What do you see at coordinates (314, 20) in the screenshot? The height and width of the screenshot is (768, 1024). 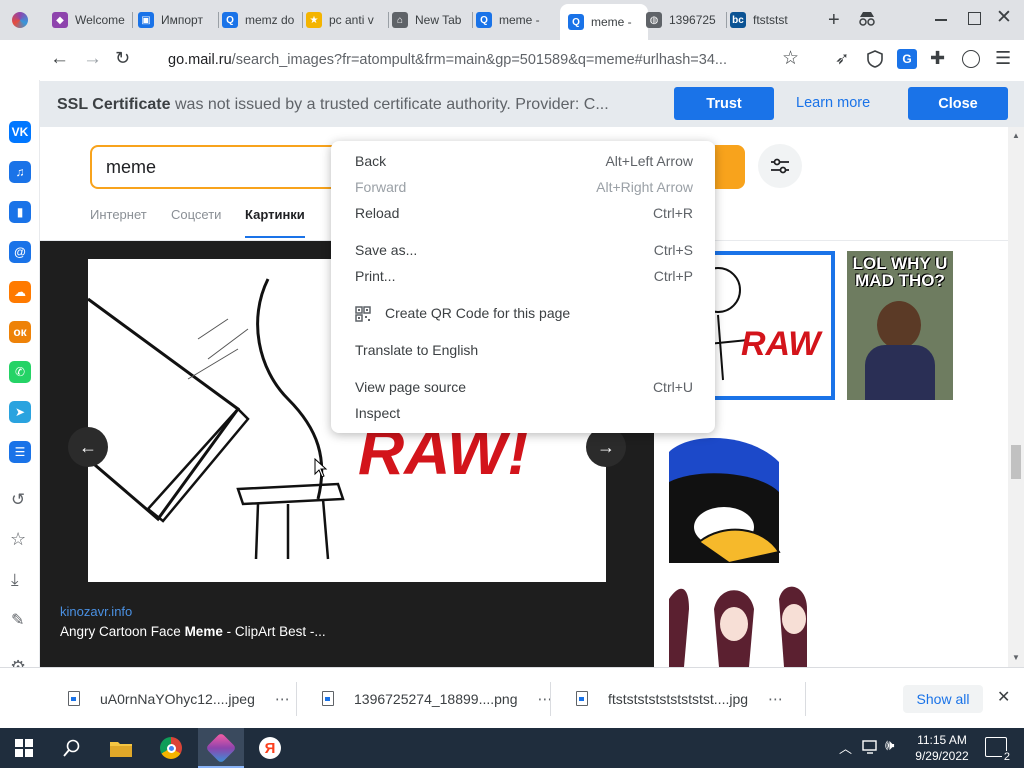 I see `star-icon: ★` at bounding box center [314, 20].